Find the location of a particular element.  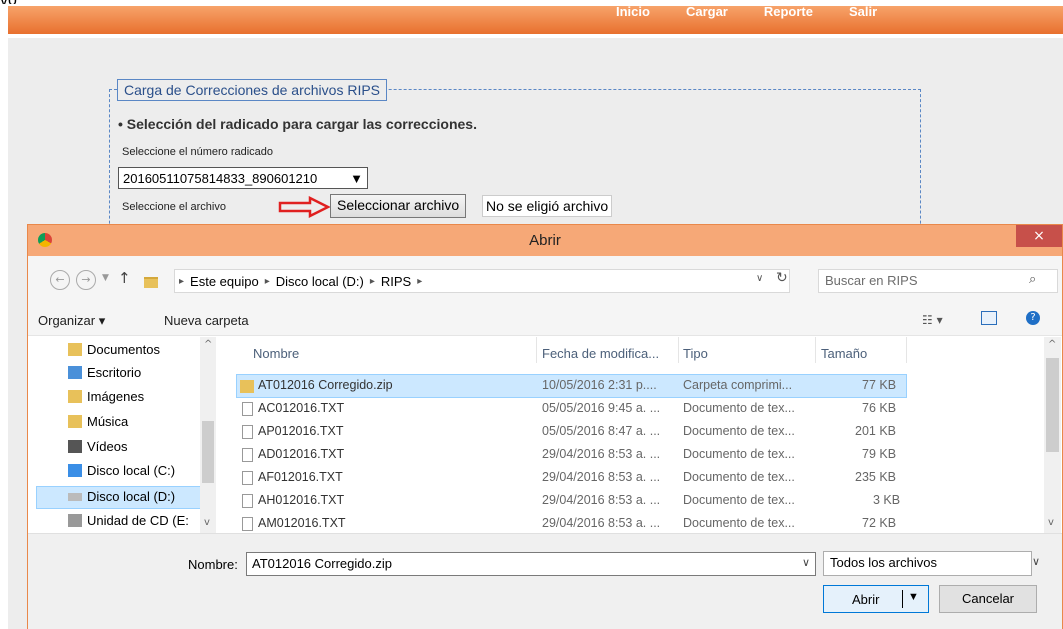

site-nav: Inicio Cargar Reporte Salir is located at coordinates (746, 14).